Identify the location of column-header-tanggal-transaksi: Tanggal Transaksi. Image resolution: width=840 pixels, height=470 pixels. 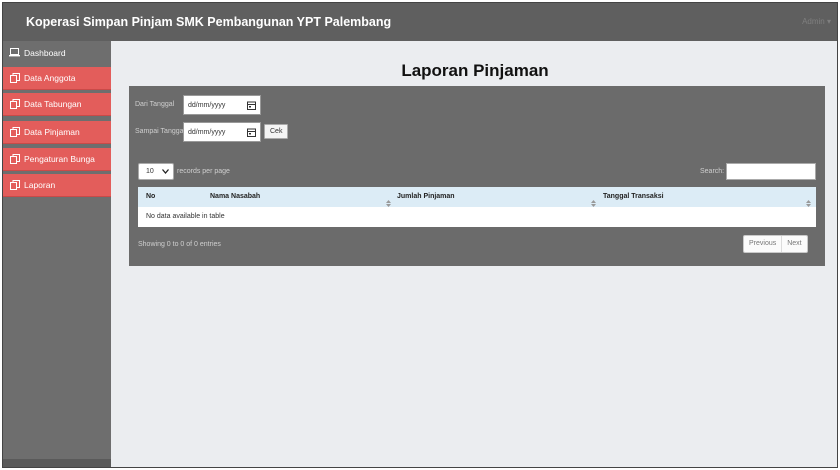
(633, 197).